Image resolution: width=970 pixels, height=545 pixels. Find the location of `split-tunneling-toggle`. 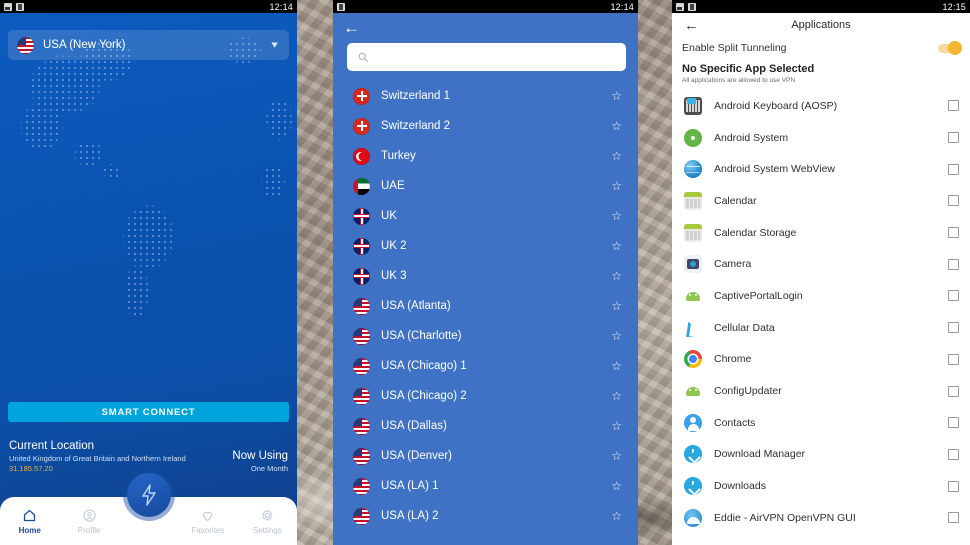

split-tunneling-toggle is located at coordinates (950, 48).